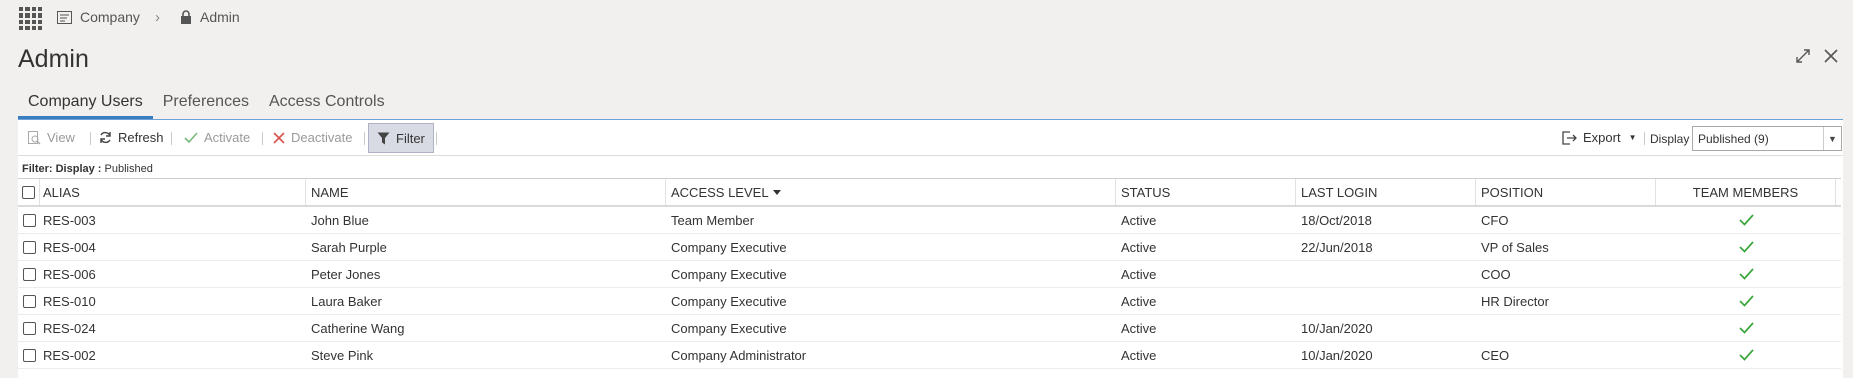 The image size is (1853, 378). What do you see at coordinates (191, 137) in the screenshot?
I see `check-icon` at bounding box center [191, 137].